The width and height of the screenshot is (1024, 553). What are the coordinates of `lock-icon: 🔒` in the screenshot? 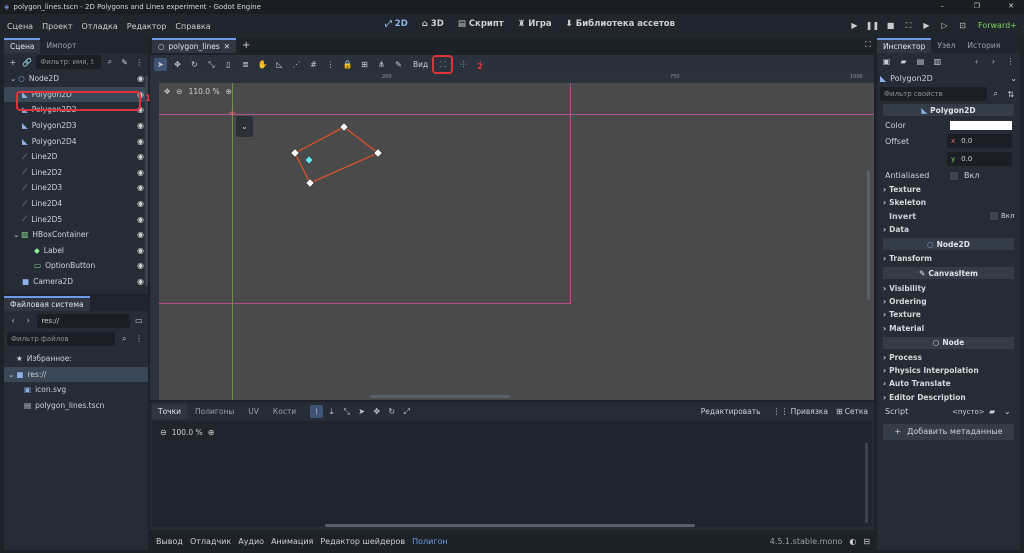 It's located at (347, 64).